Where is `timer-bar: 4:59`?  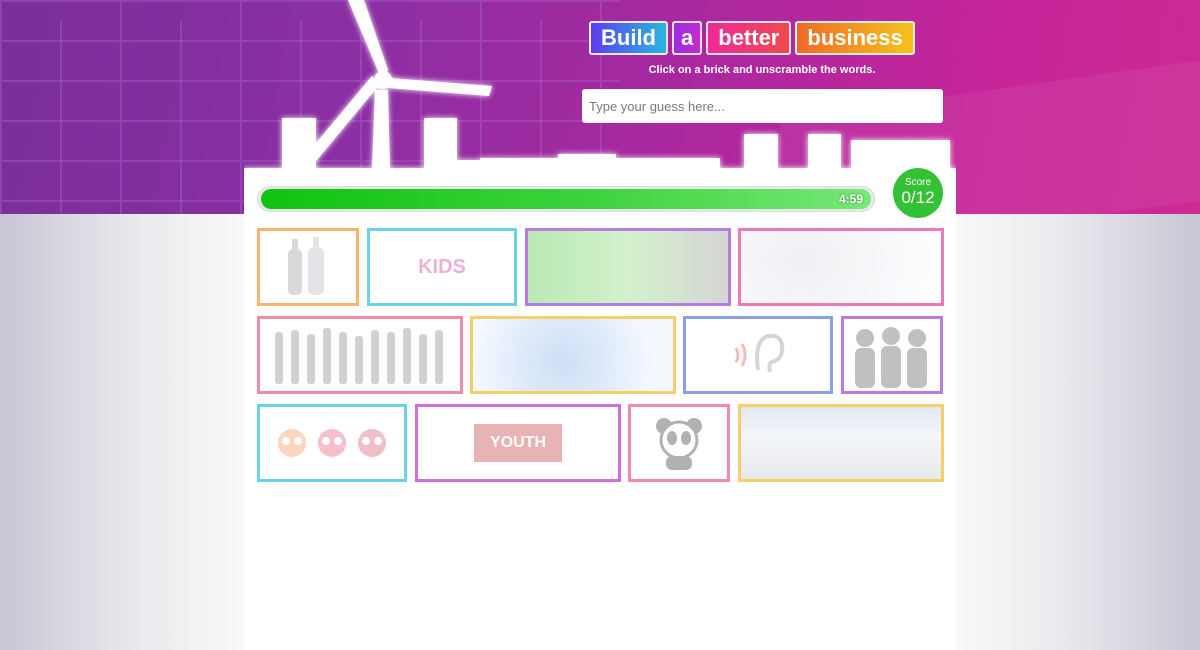
timer-bar: 4:59 is located at coordinates (566, 199).